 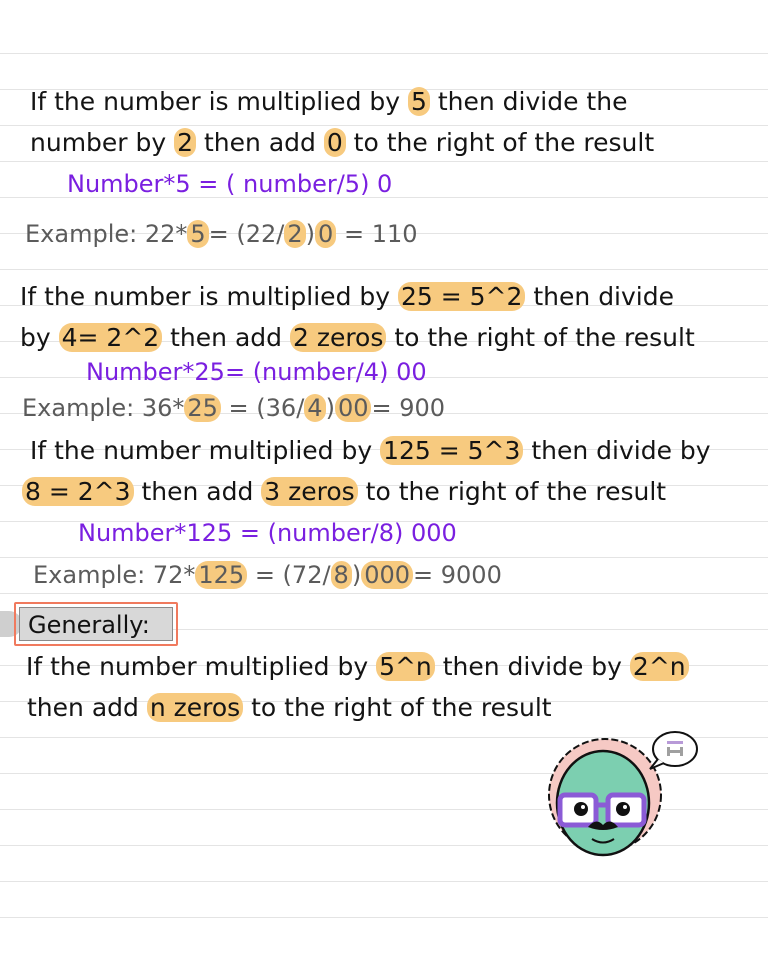 What do you see at coordinates (408, 408) in the screenshot?
I see `text-span: = 900` at bounding box center [408, 408].